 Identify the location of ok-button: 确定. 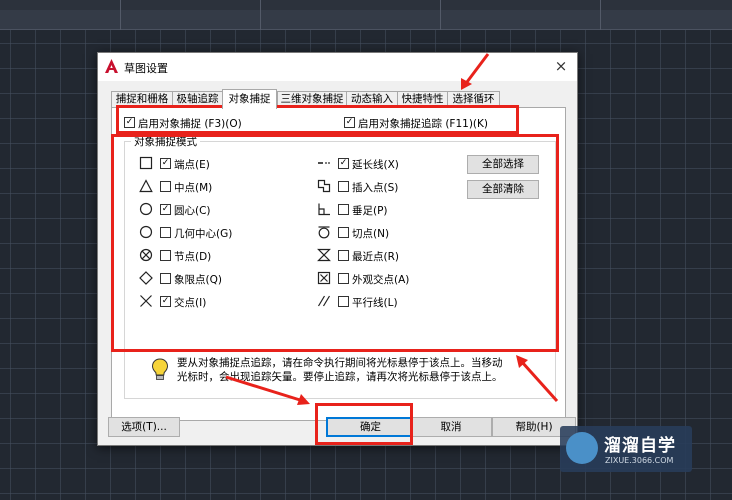
(370, 427).